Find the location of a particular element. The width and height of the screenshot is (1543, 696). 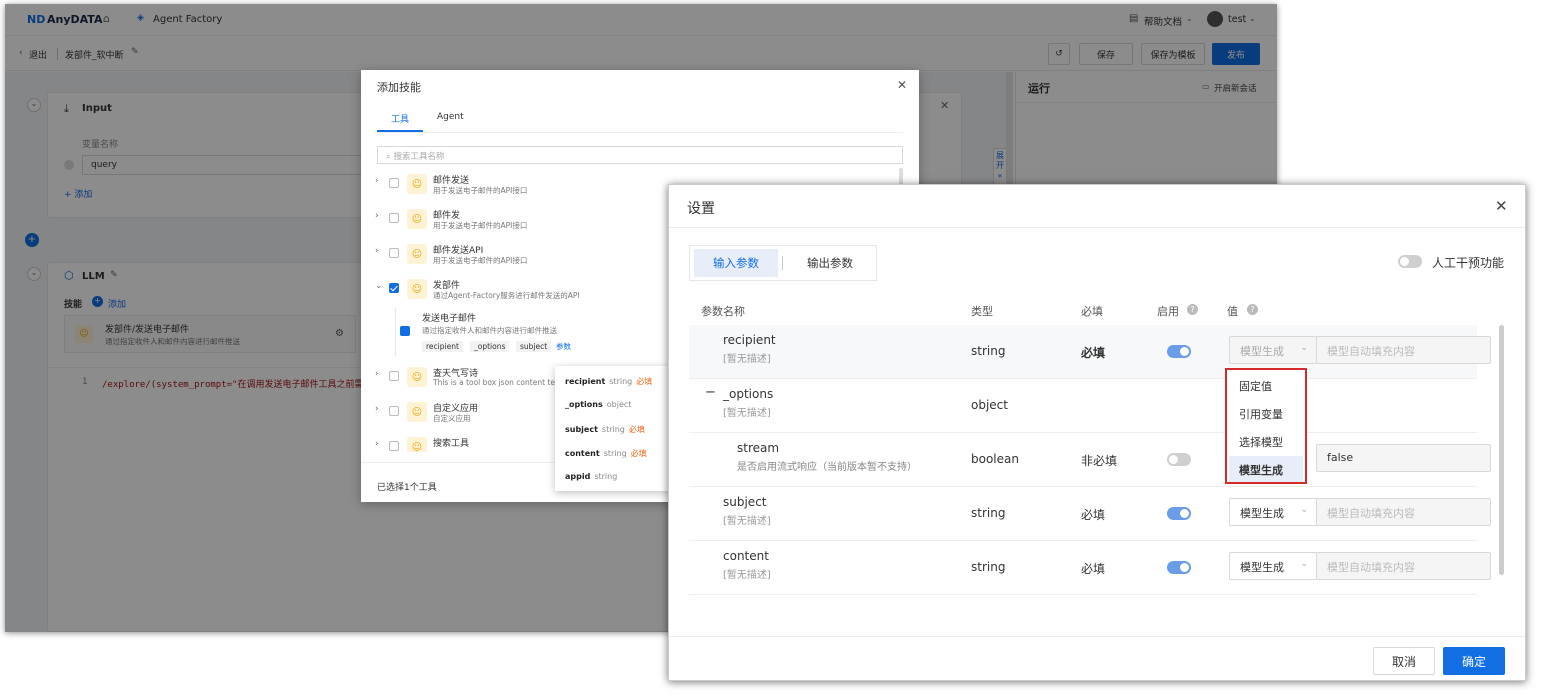

param-row: − _options [暂无描述] object is located at coordinates (1083, 406).